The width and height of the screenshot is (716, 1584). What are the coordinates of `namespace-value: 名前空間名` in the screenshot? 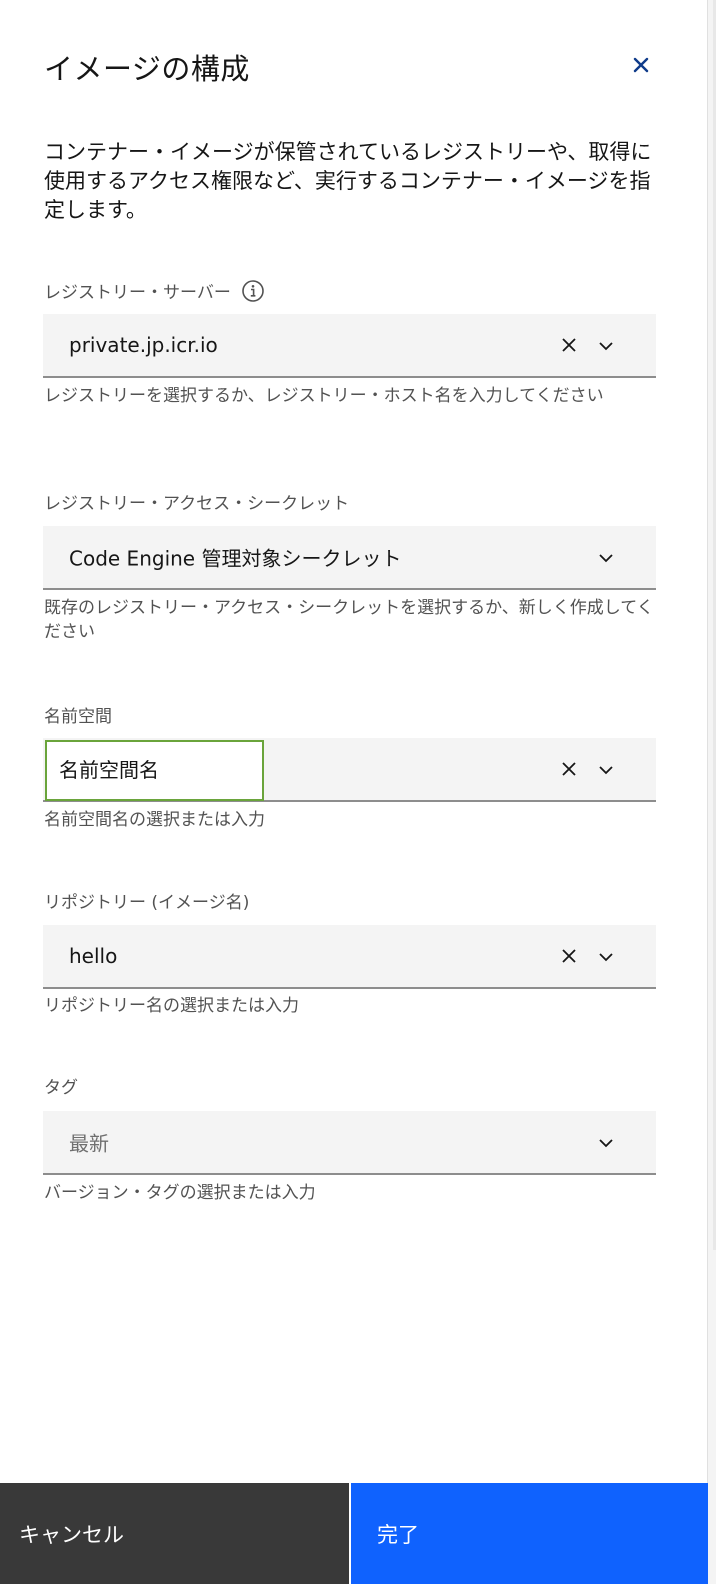 It's located at (109, 770).